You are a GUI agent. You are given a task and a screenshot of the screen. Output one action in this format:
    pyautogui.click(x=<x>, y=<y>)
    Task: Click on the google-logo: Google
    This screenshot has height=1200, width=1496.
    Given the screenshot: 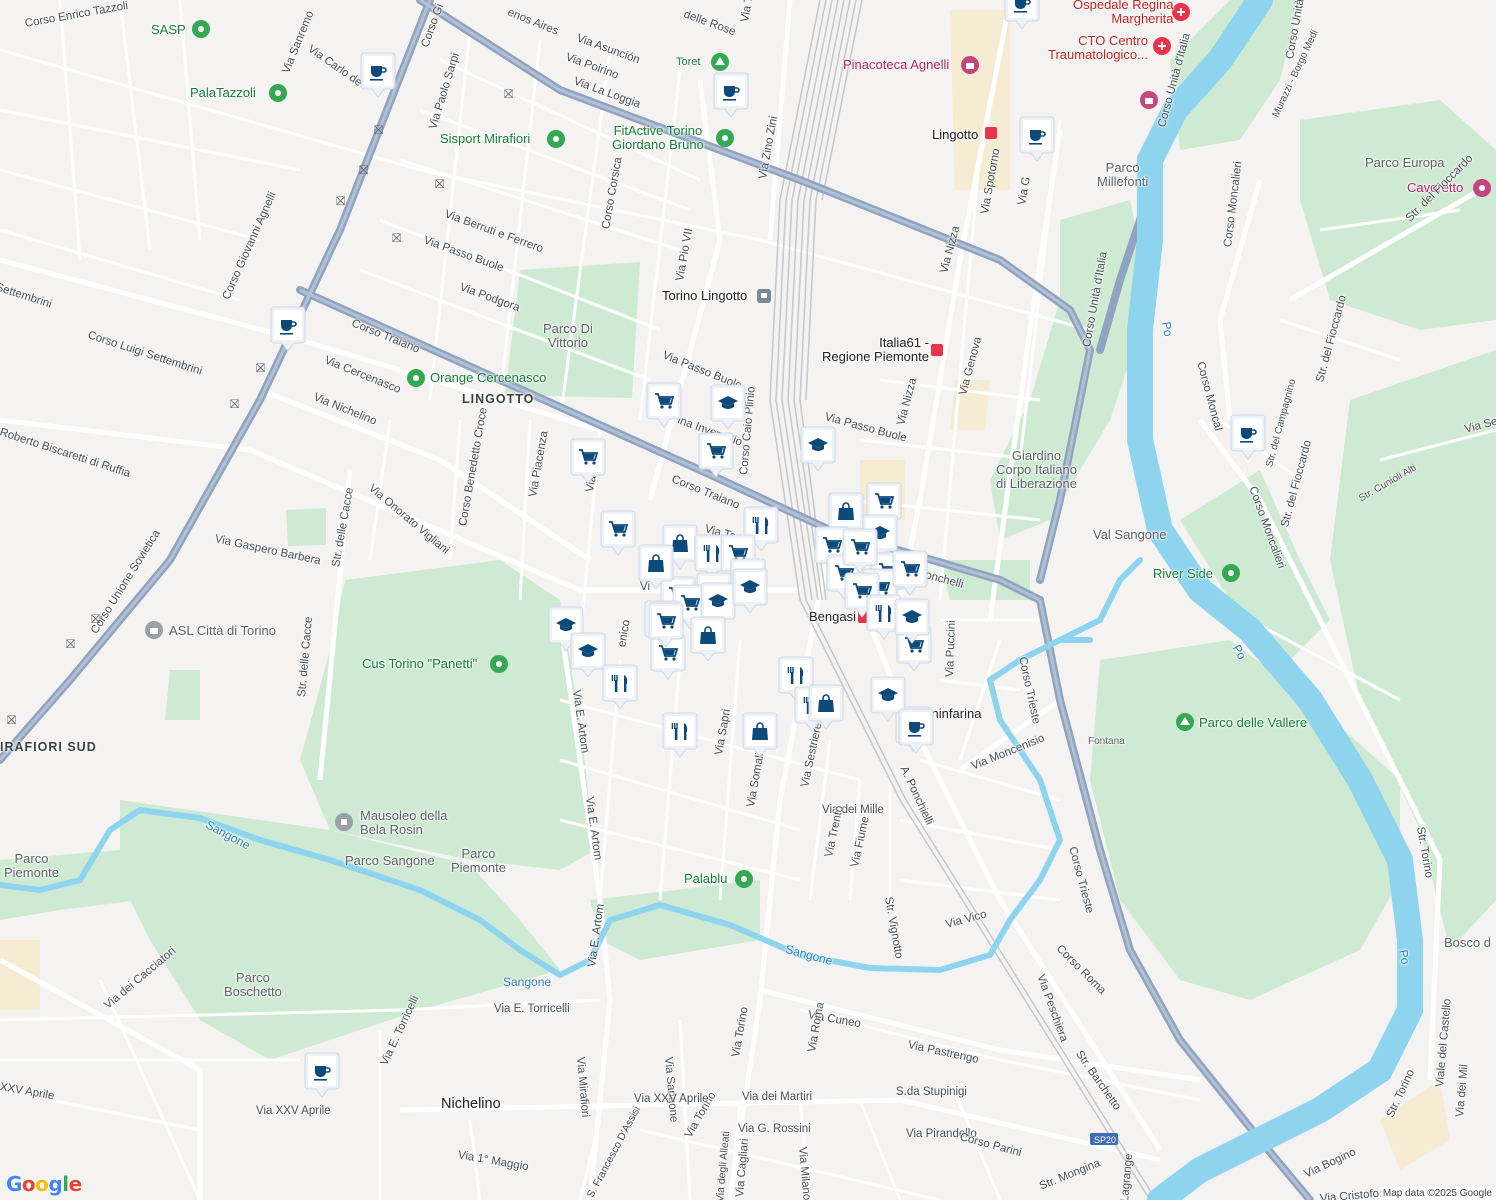 What is the action you would take?
    pyautogui.click(x=44, y=1184)
    